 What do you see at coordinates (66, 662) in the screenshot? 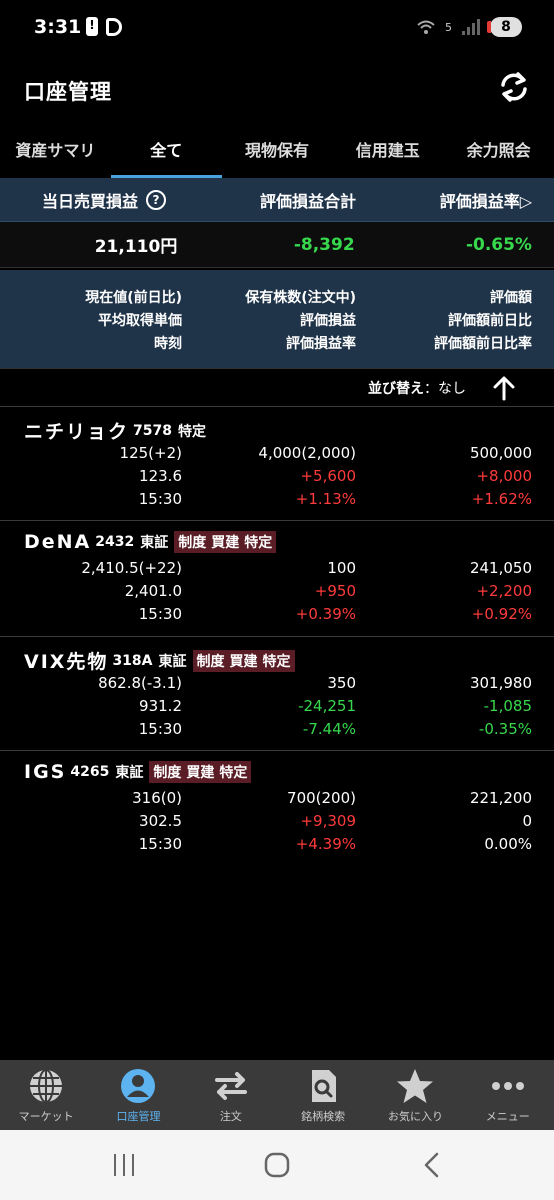
I see `stock-name: VIX先物` at bounding box center [66, 662].